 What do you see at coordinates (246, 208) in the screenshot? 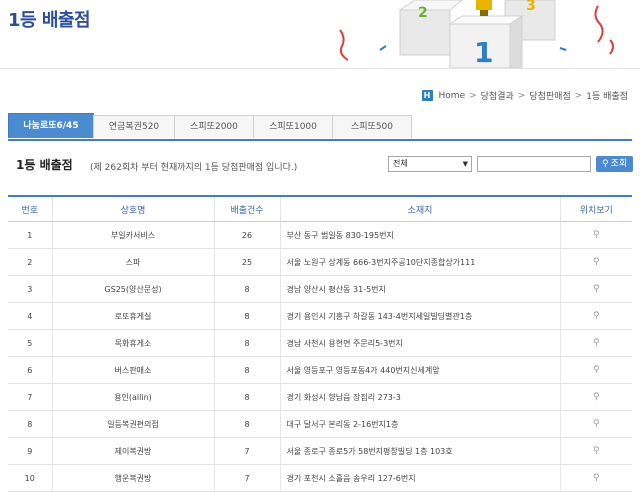
I see `header-win-count: 배출건수` at bounding box center [246, 208].